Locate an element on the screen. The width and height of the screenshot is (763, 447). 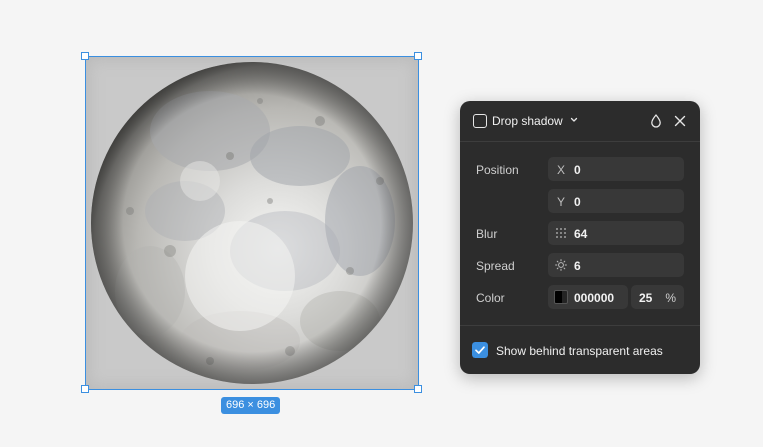
footer-divider is located at coordinates (580, 325).